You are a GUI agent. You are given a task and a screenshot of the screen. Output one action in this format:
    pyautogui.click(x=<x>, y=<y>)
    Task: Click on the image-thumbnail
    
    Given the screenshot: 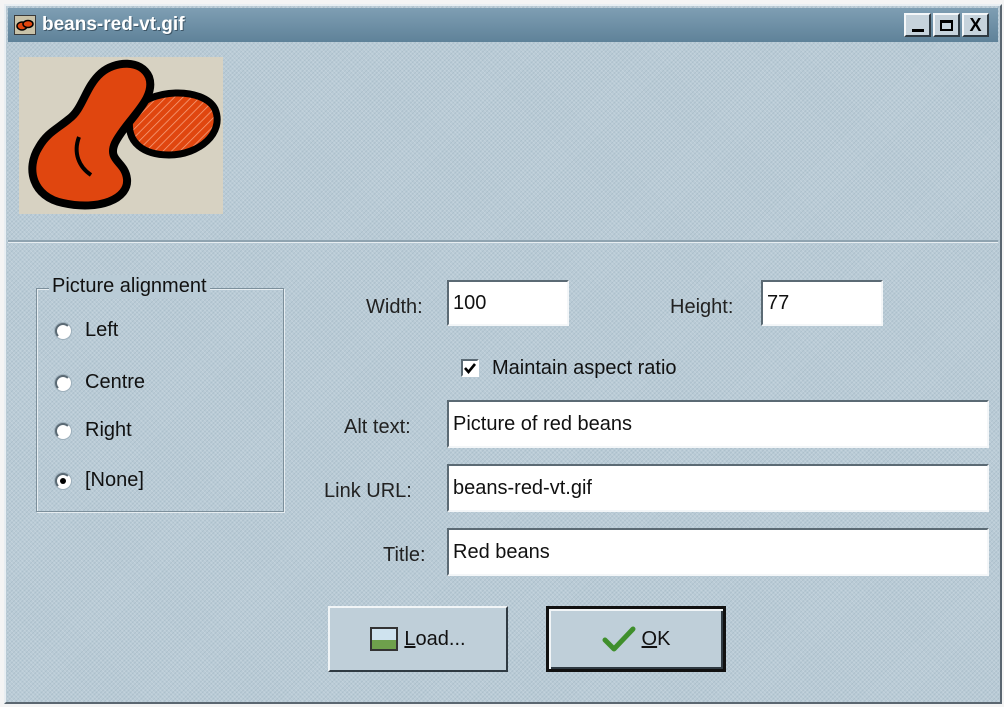 What is the action you would take?
    pyautogui.click(x=121, y=135)
    